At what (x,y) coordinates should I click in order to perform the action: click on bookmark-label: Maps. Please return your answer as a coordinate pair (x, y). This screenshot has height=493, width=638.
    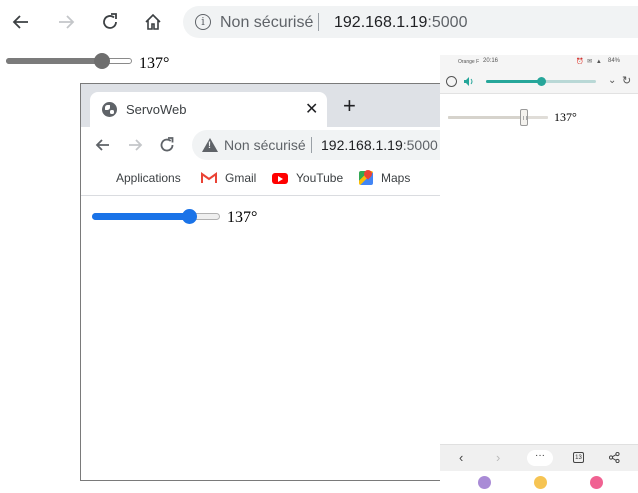
    Looking at the image, I should click on (396, 178).